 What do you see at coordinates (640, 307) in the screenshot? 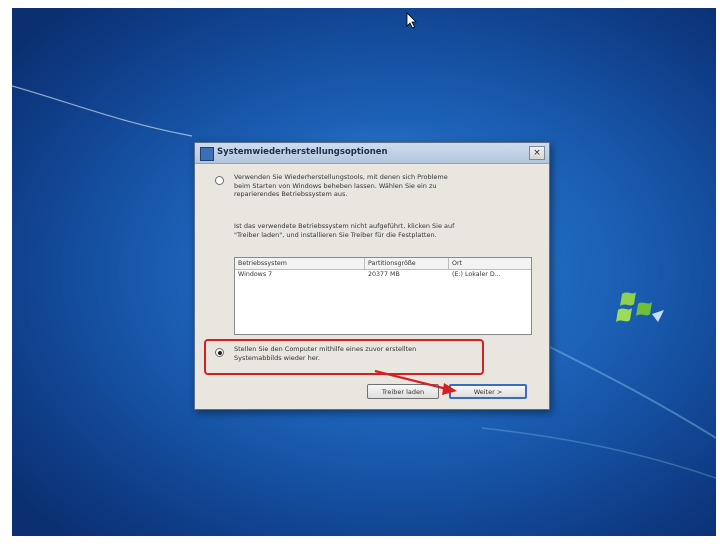
I see `windows-flag-icon` at bounding box center [640, 307].